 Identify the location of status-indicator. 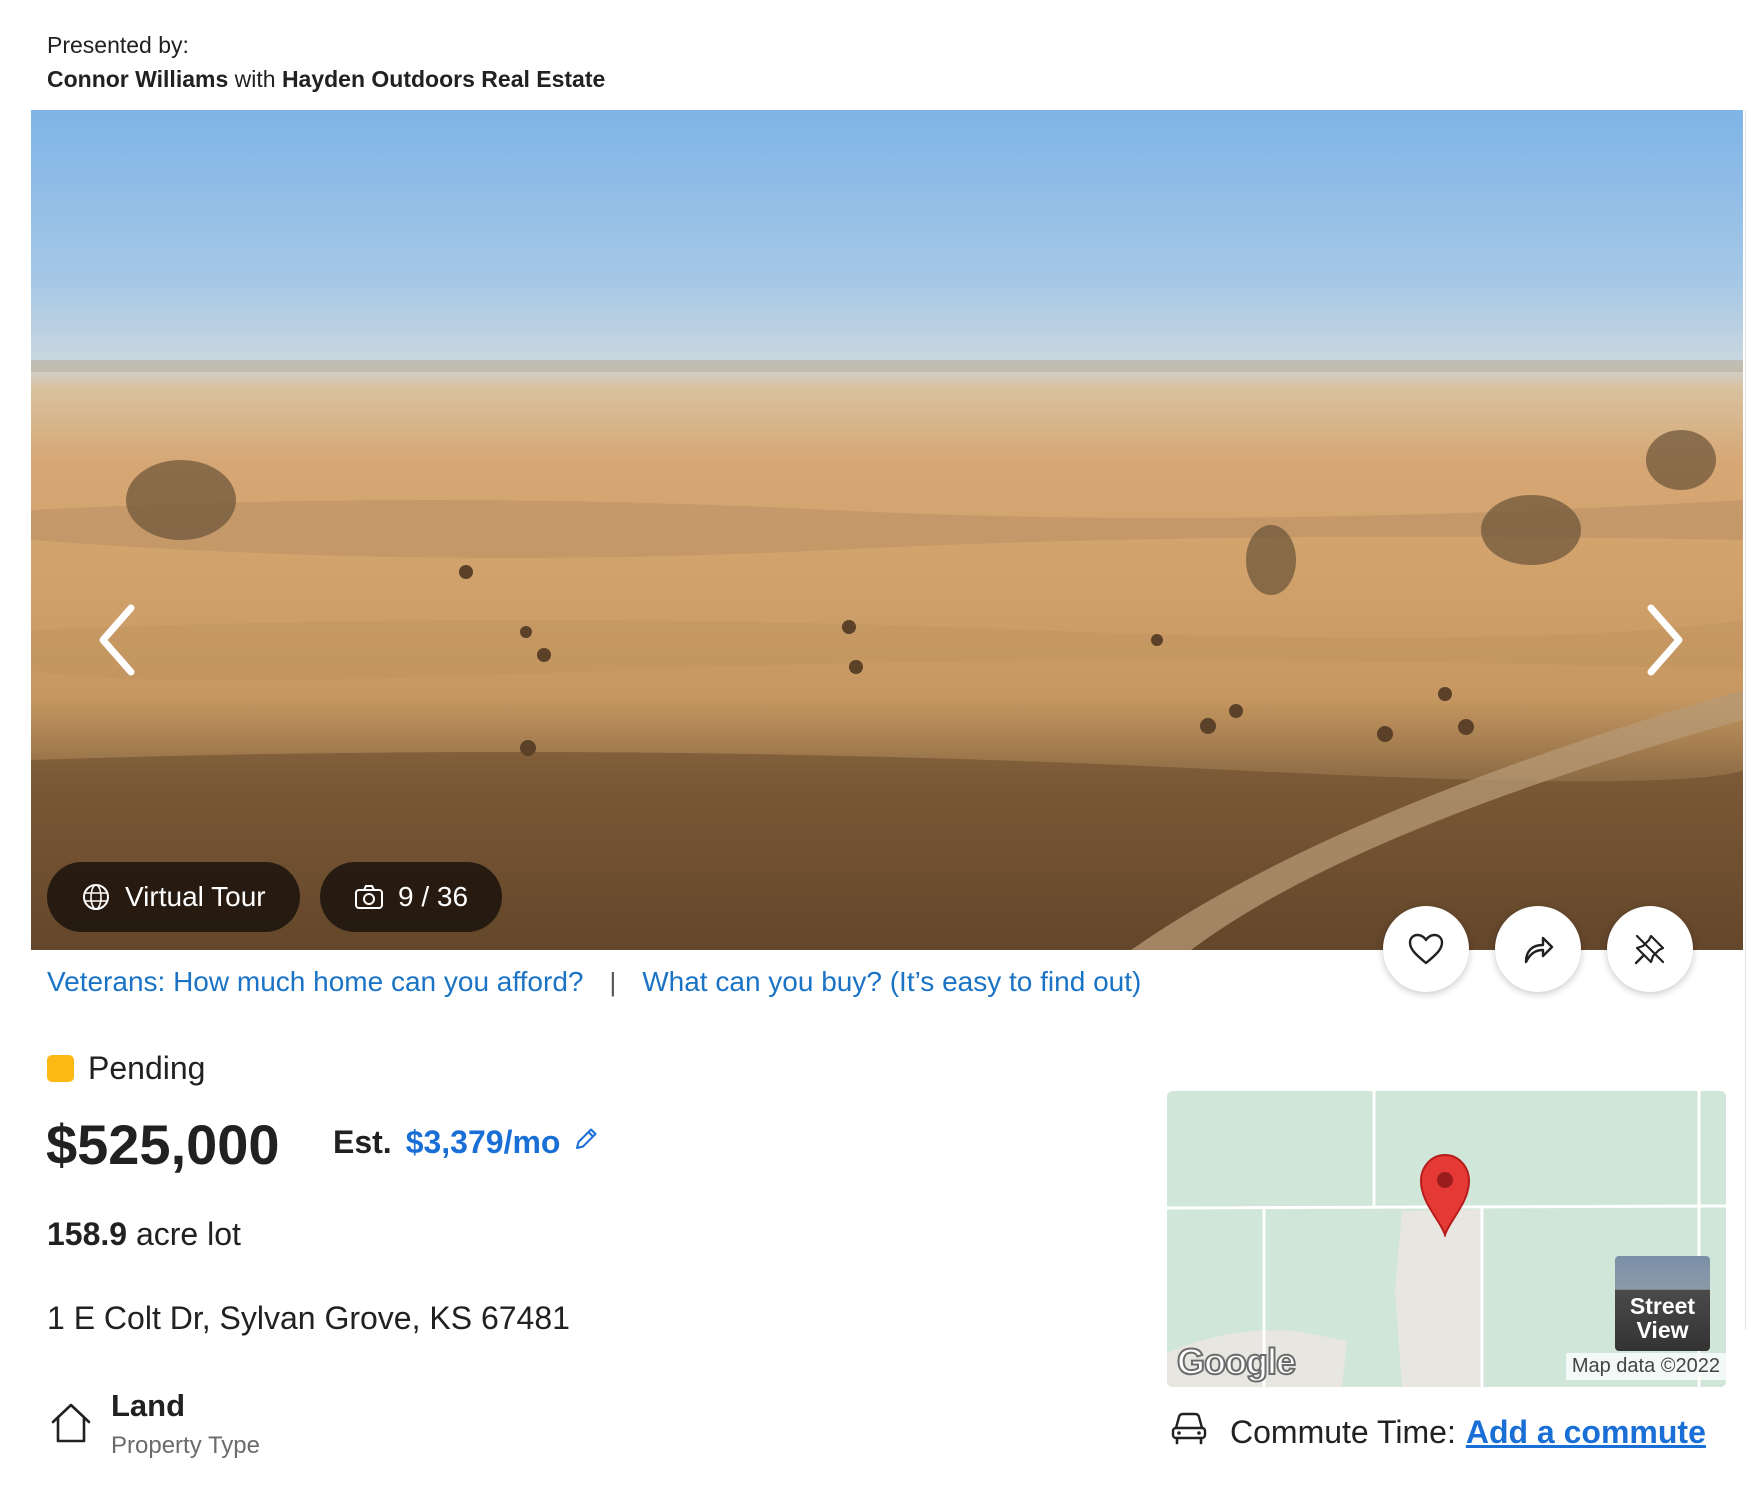
(60, 1068).